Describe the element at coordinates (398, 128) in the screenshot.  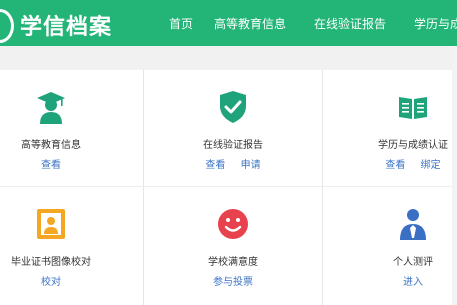
I see `card-education-grades-certification: 学历与成绩认证 查看 绑定` at that location.